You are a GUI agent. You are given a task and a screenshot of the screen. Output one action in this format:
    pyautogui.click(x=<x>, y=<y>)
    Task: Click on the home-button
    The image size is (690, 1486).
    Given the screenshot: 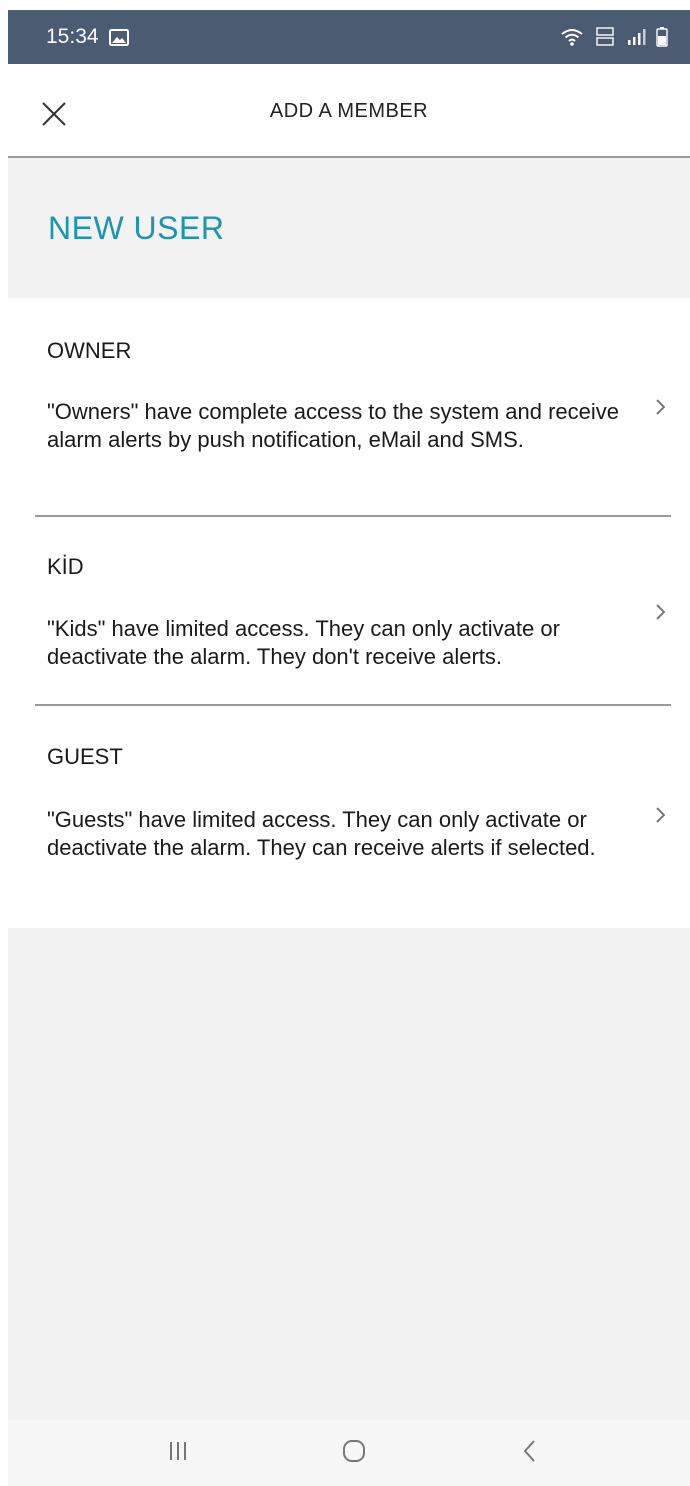 What is the action you would take?
    pyautogui.click(x=354, y=1453)
    